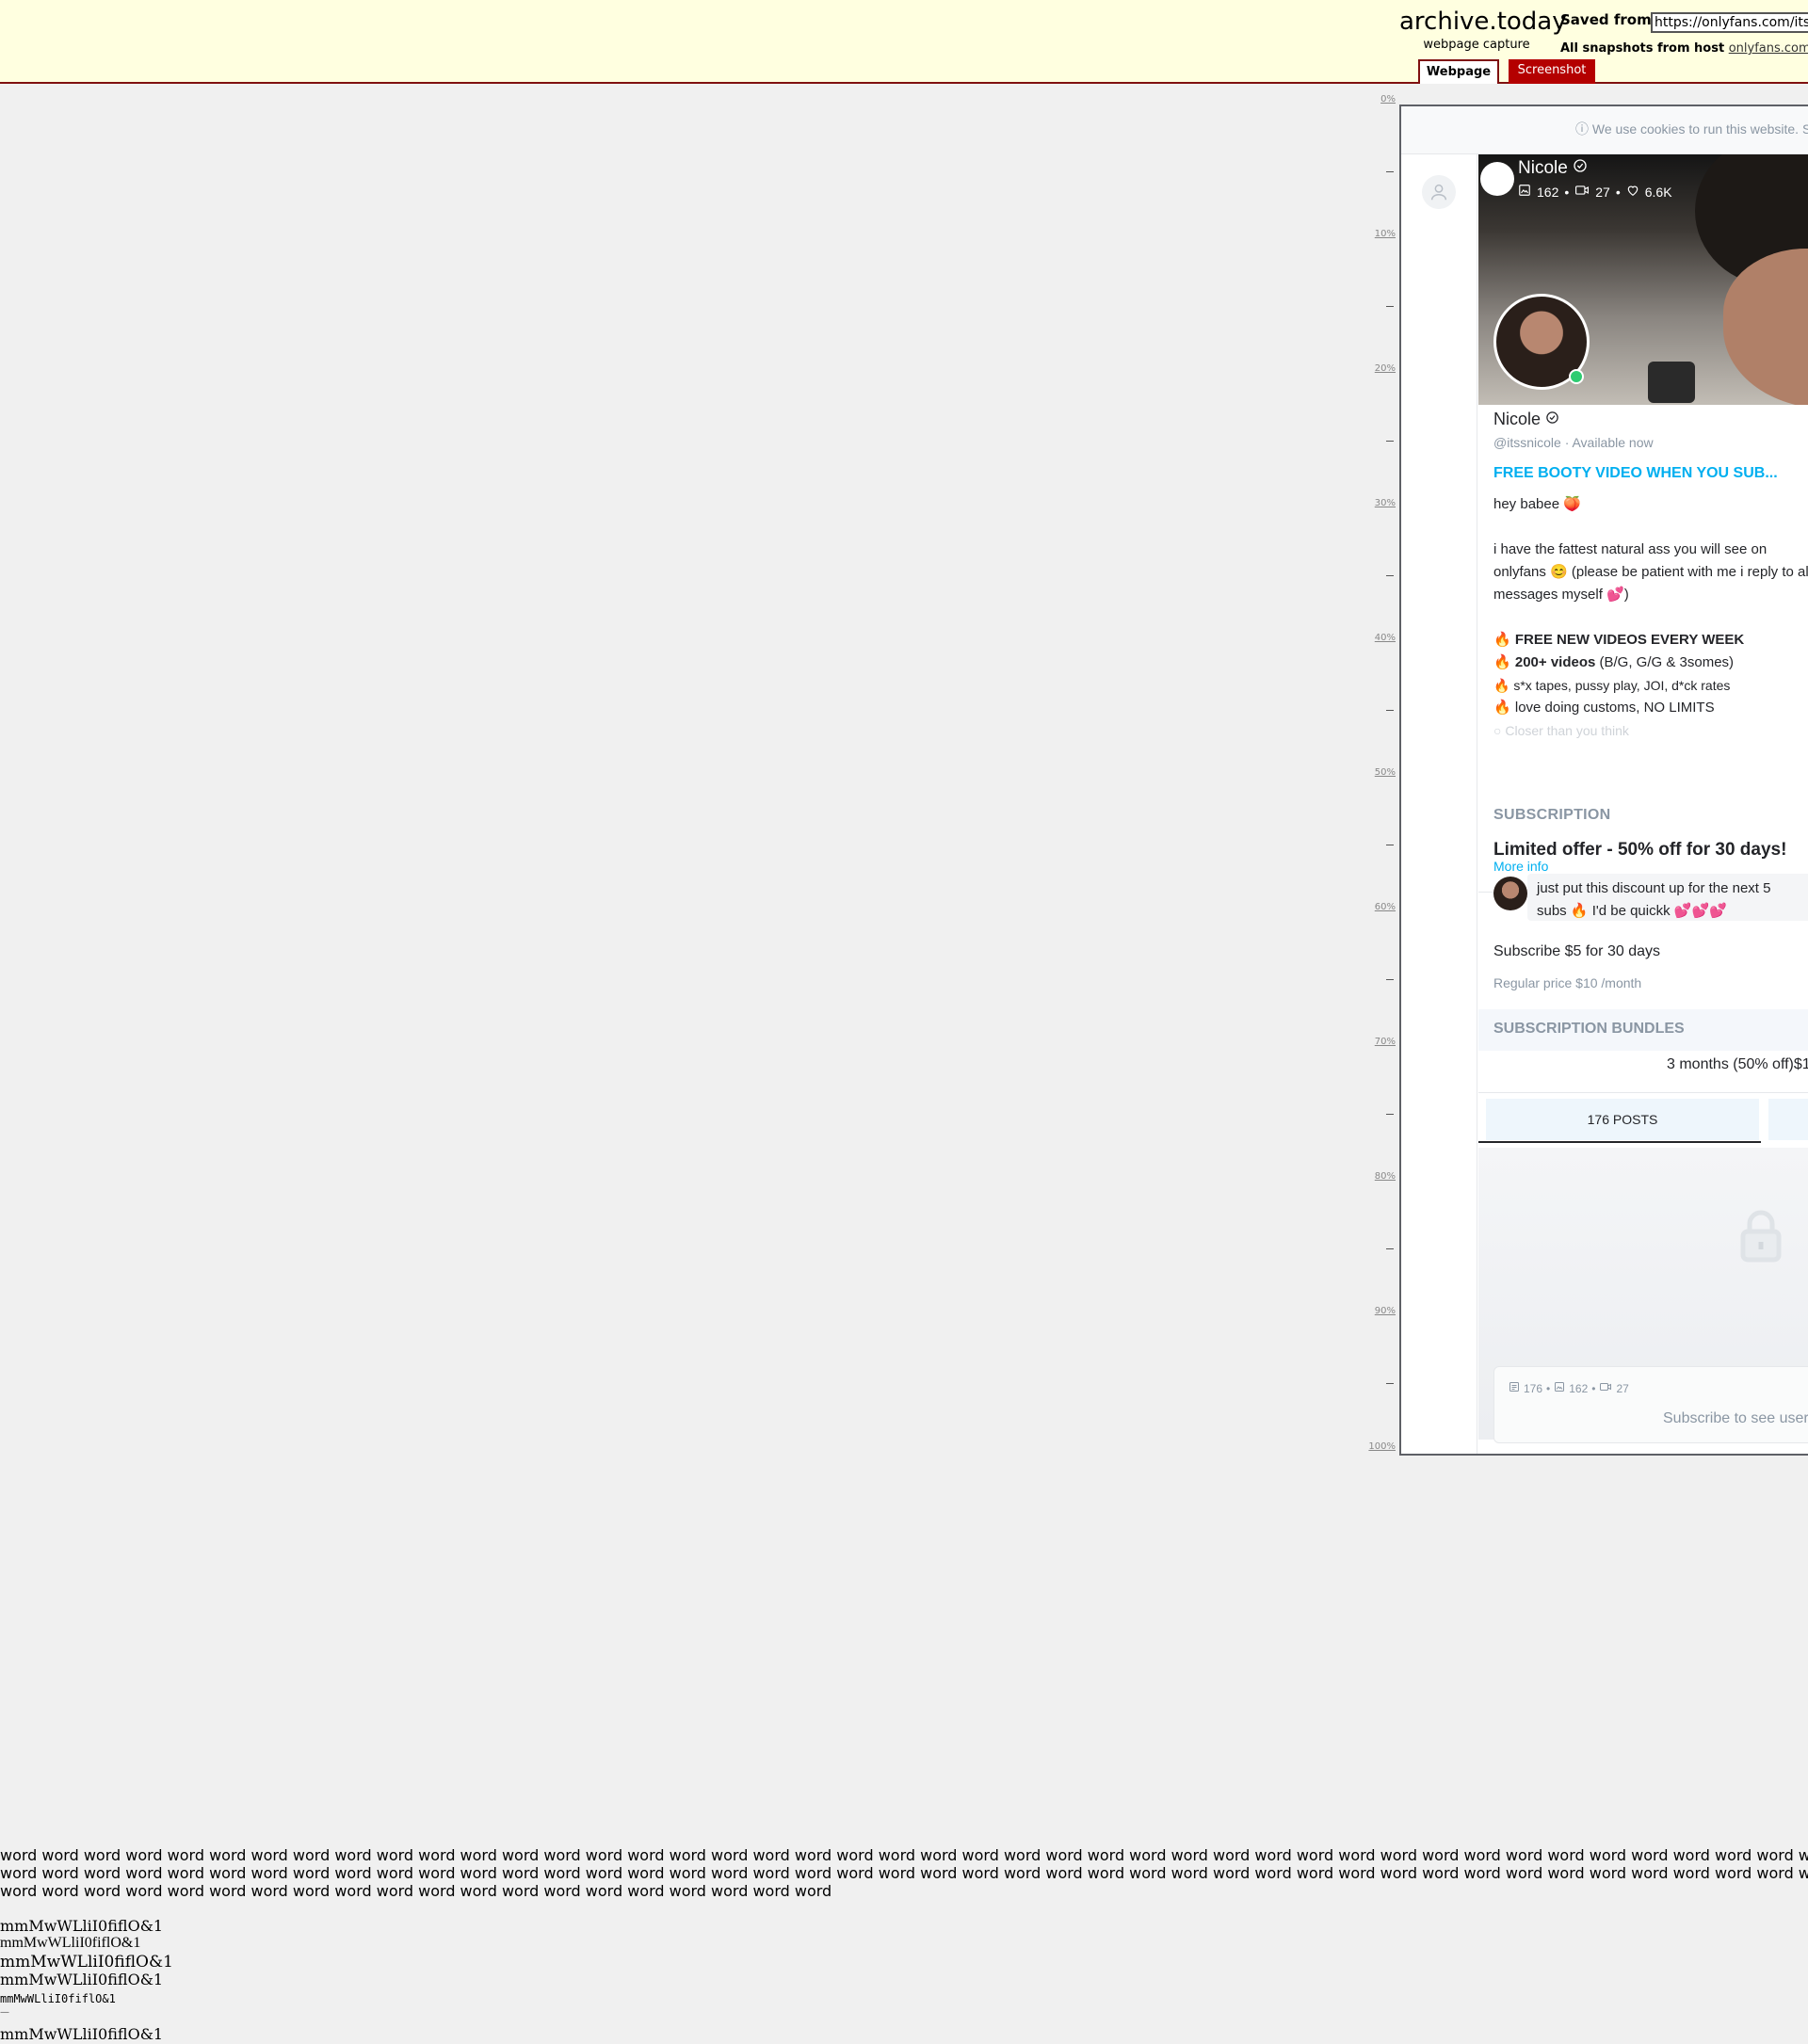  I want to click on profile-status: Available now, so click(1613, 443).